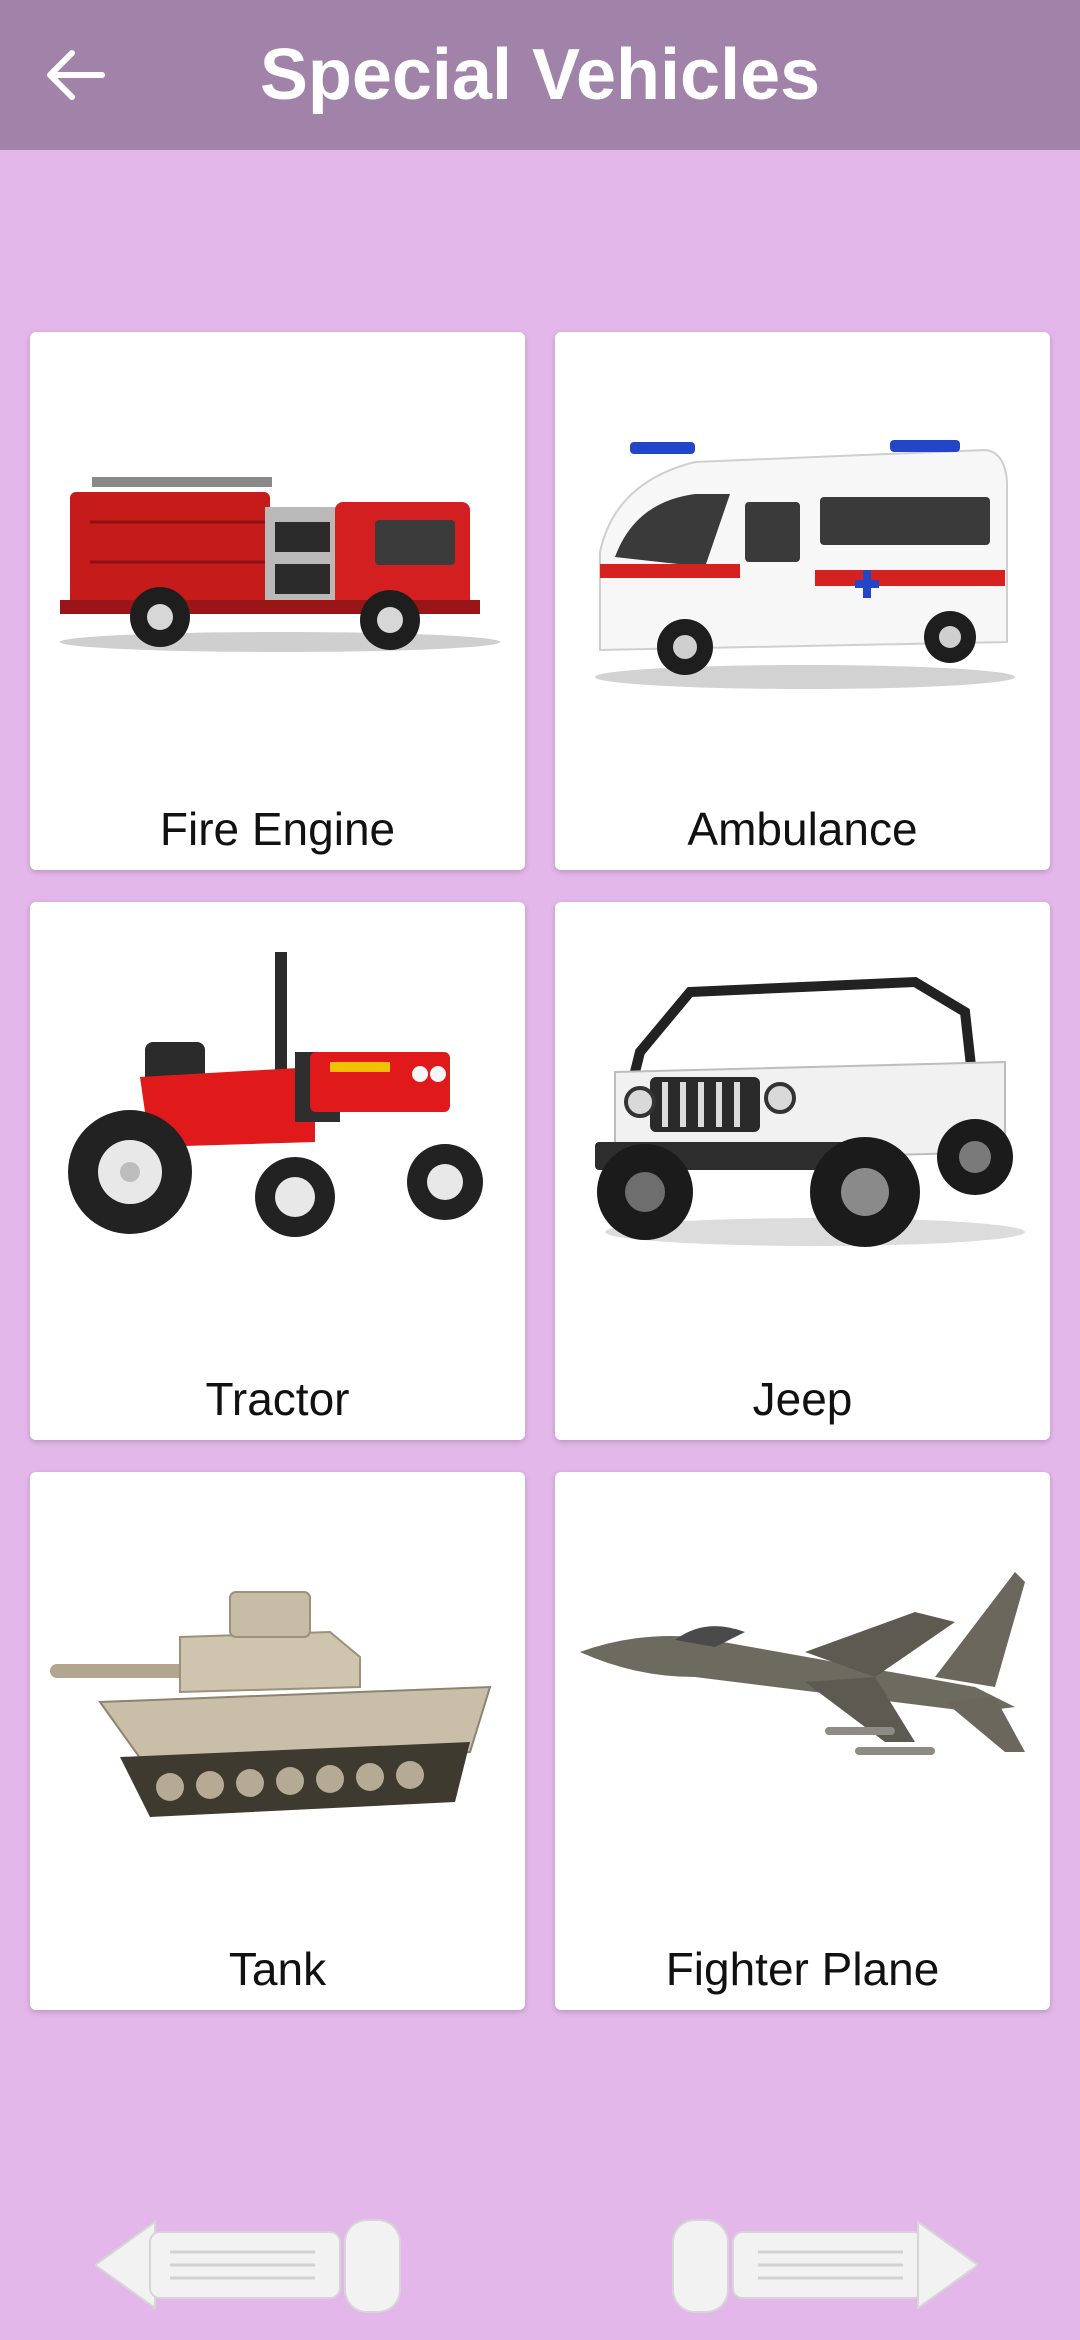 This screenshot has width=1080, height=2340. What do you see at coordinates (805, 564) in the screenshot?
I see `ambulance-image` at bounding box center [805, 564].